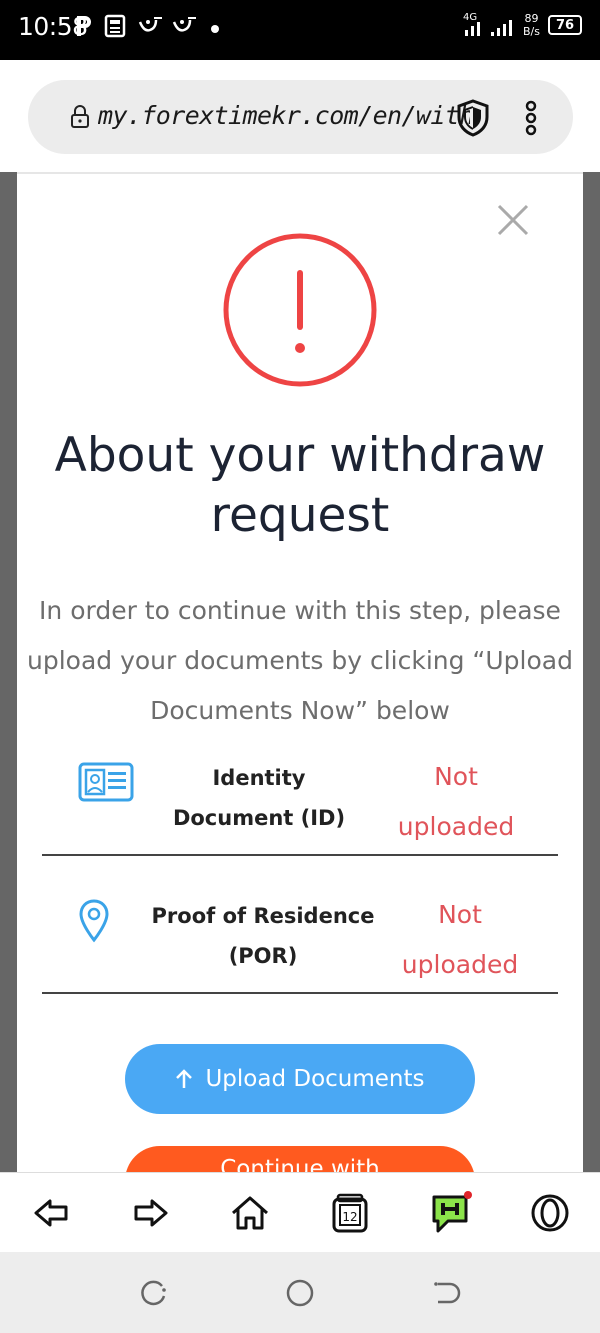 Image resolution: width=600 pixels, height=1333 pixels. I want to click on status-bar: 10:58 4G 89 B/s 76, so click(300, 30).